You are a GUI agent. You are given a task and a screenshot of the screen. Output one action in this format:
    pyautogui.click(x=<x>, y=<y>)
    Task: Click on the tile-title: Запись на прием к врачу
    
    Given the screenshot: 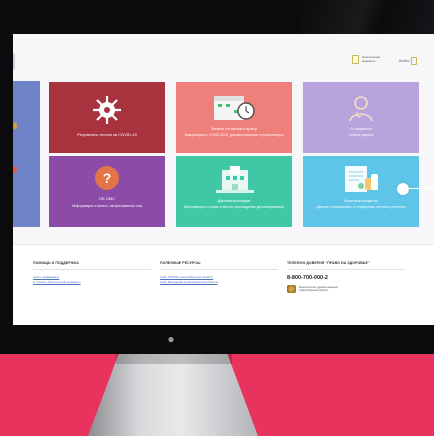 What is the action you would take?
    pyautogui.click(x=234, y=128)
    